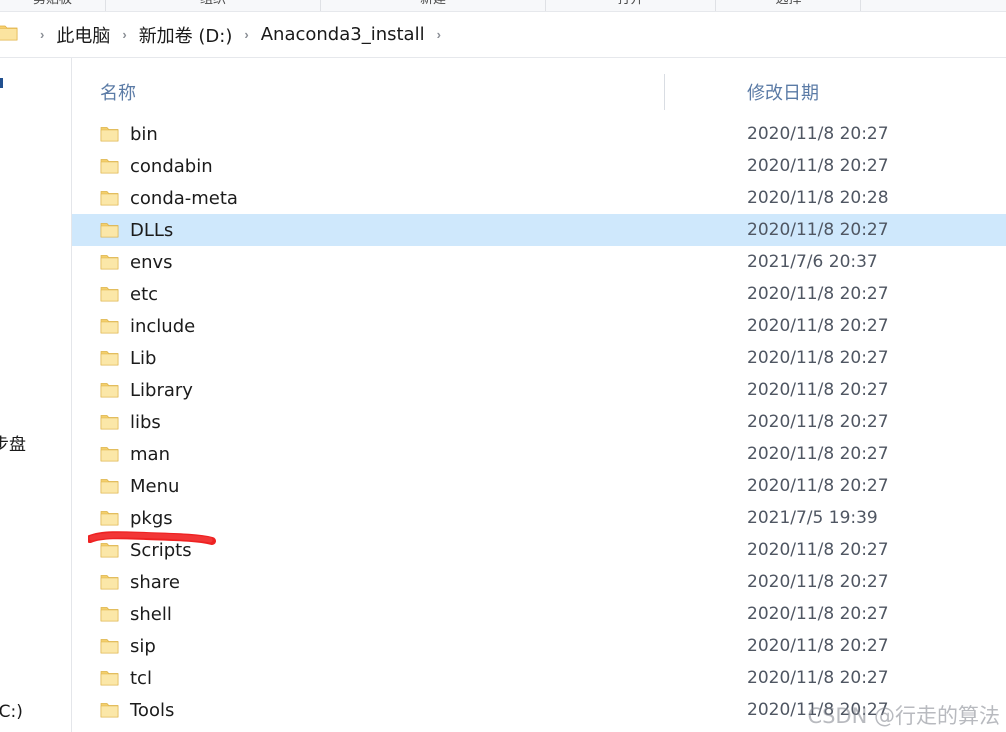 The image size is (1006, 732). What do you see at coordinates (83, 35) in the screenshot?
I see `breadcrumb-item-1: 此电脑` at bounding box center [83, 35].